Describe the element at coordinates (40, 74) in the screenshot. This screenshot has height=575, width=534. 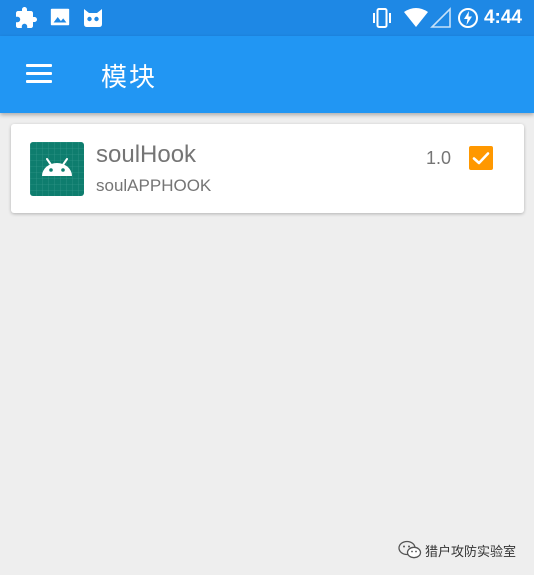
I see `hamburger-menu-icon` at that location.